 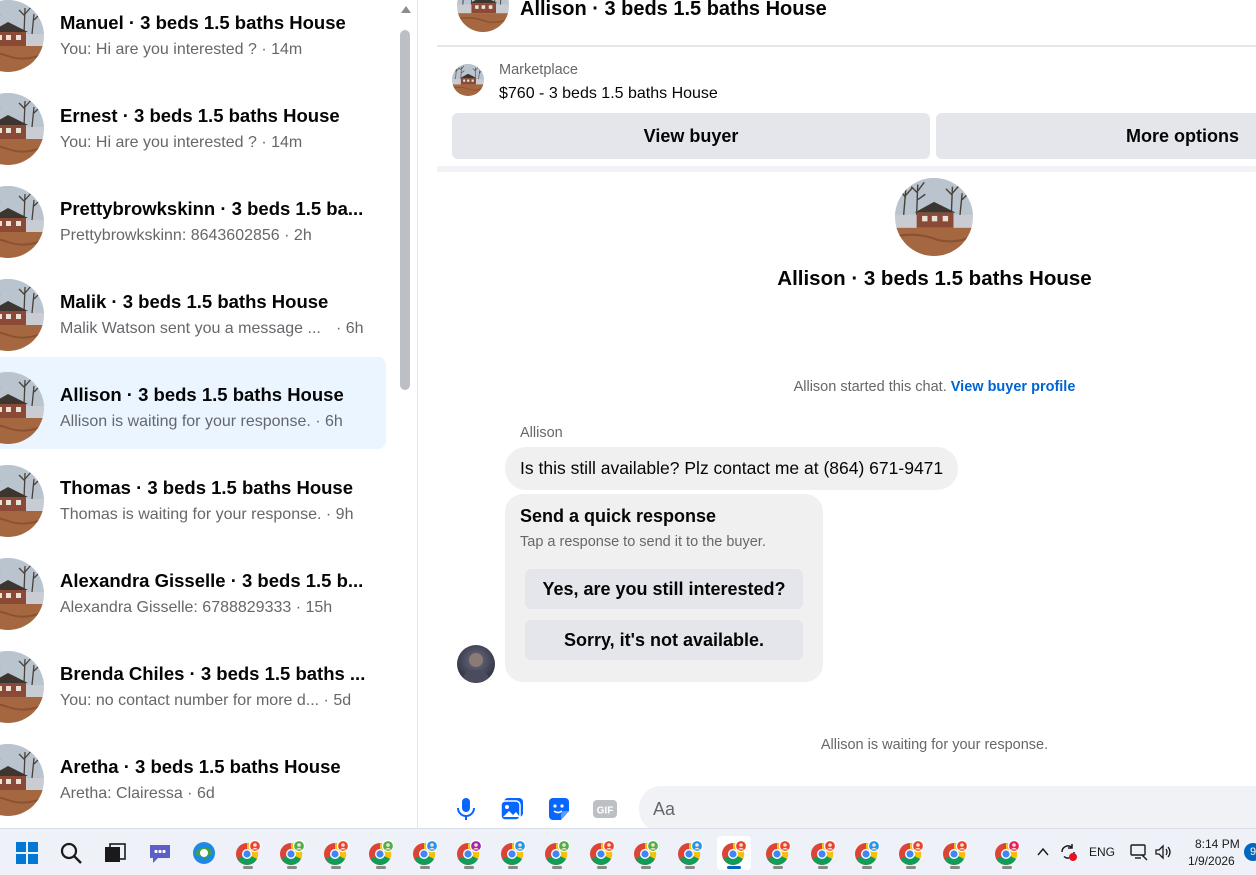 What do you see at coordinates (1139, 852) in the screenshot?
I see `network-icon` at bounding box center [1139, 852].